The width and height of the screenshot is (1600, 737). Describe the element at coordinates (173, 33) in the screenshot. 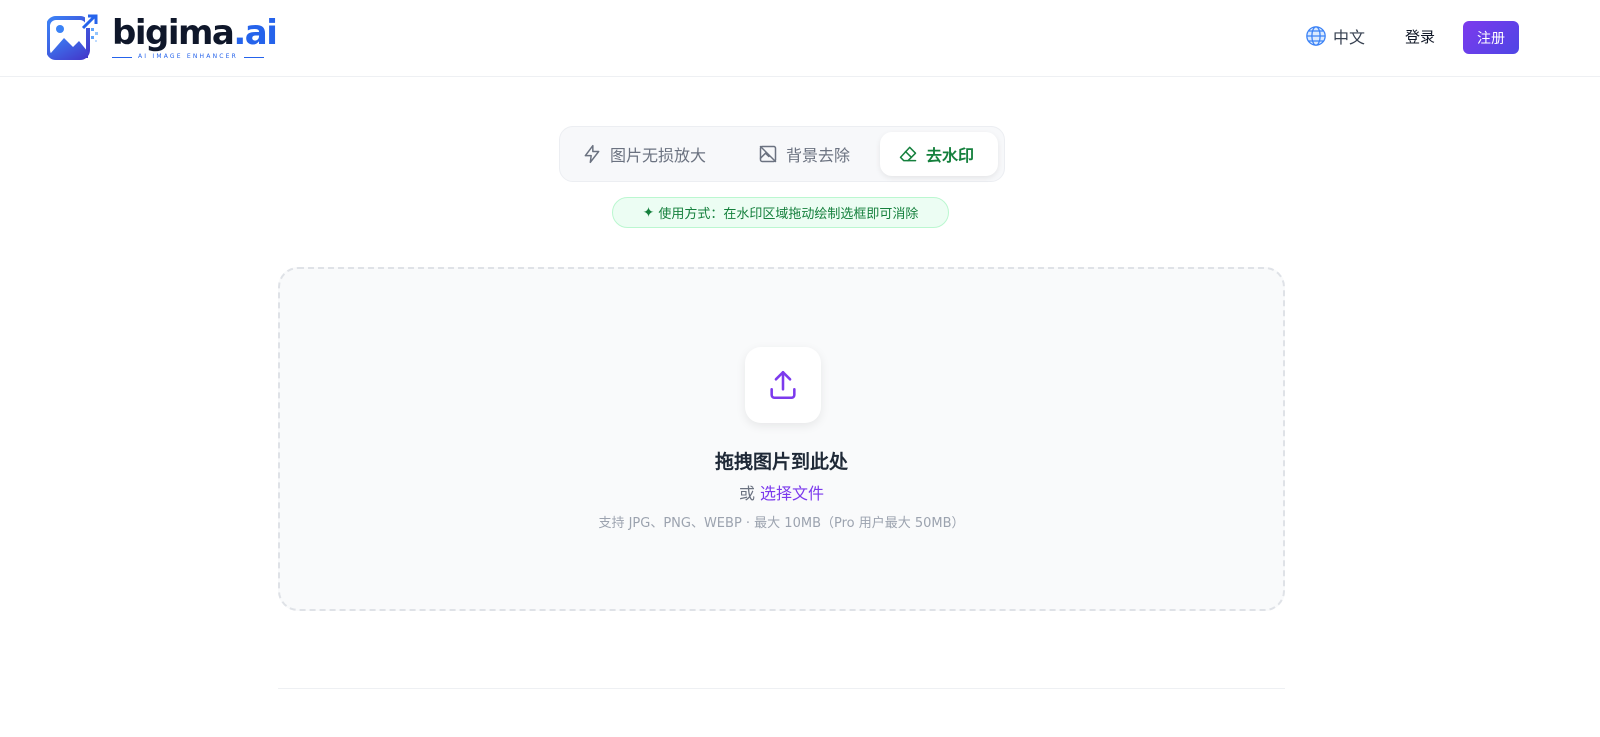

I see `brand-name-main: bigima` at that location.